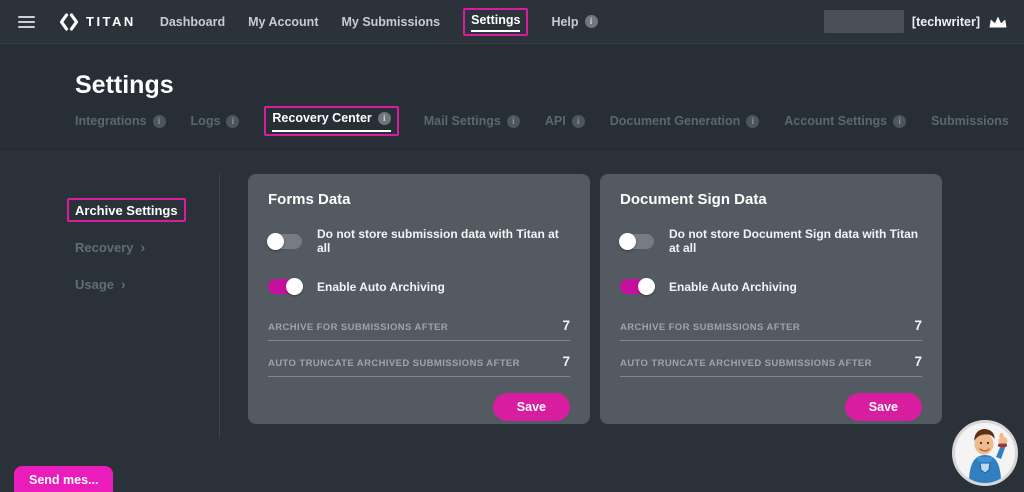  I want to click on crown-icon, so click(998, 22).